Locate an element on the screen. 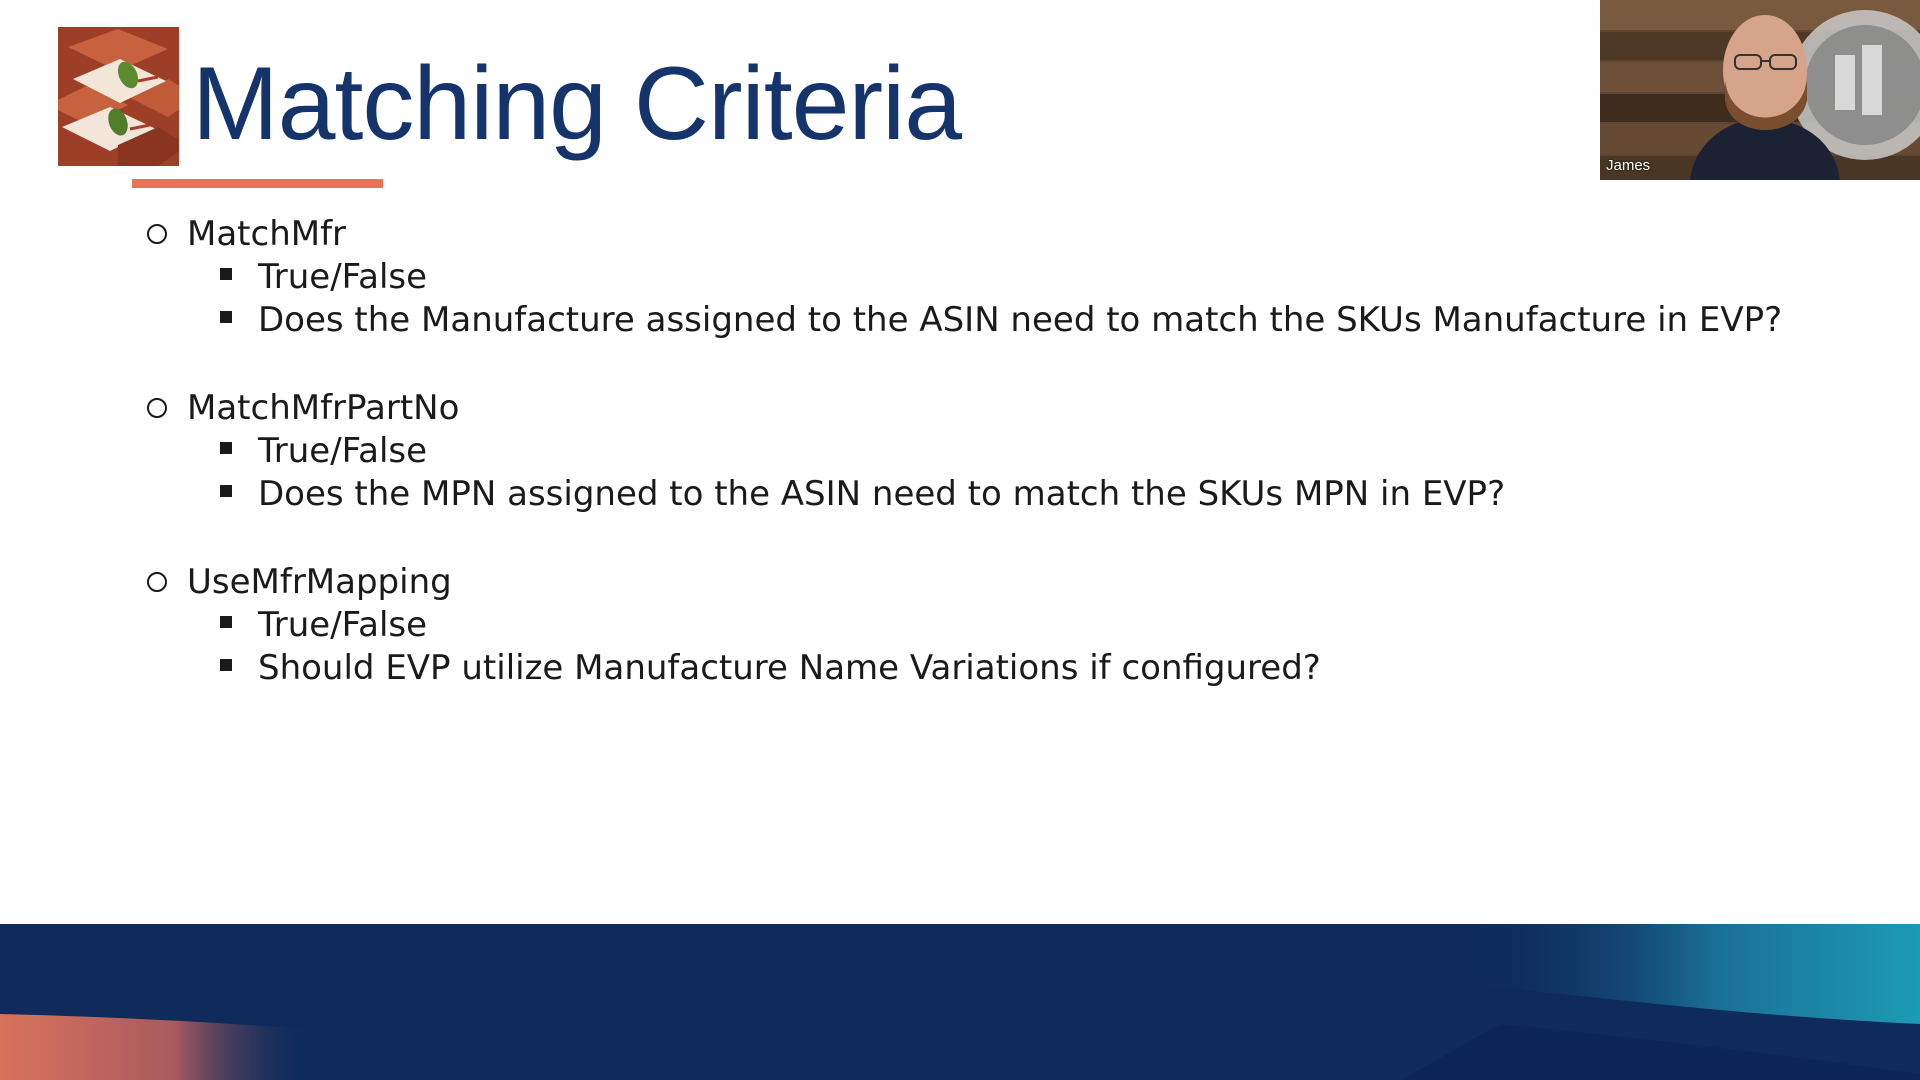  webcam-video: James is located at coordinates (1760, 90).